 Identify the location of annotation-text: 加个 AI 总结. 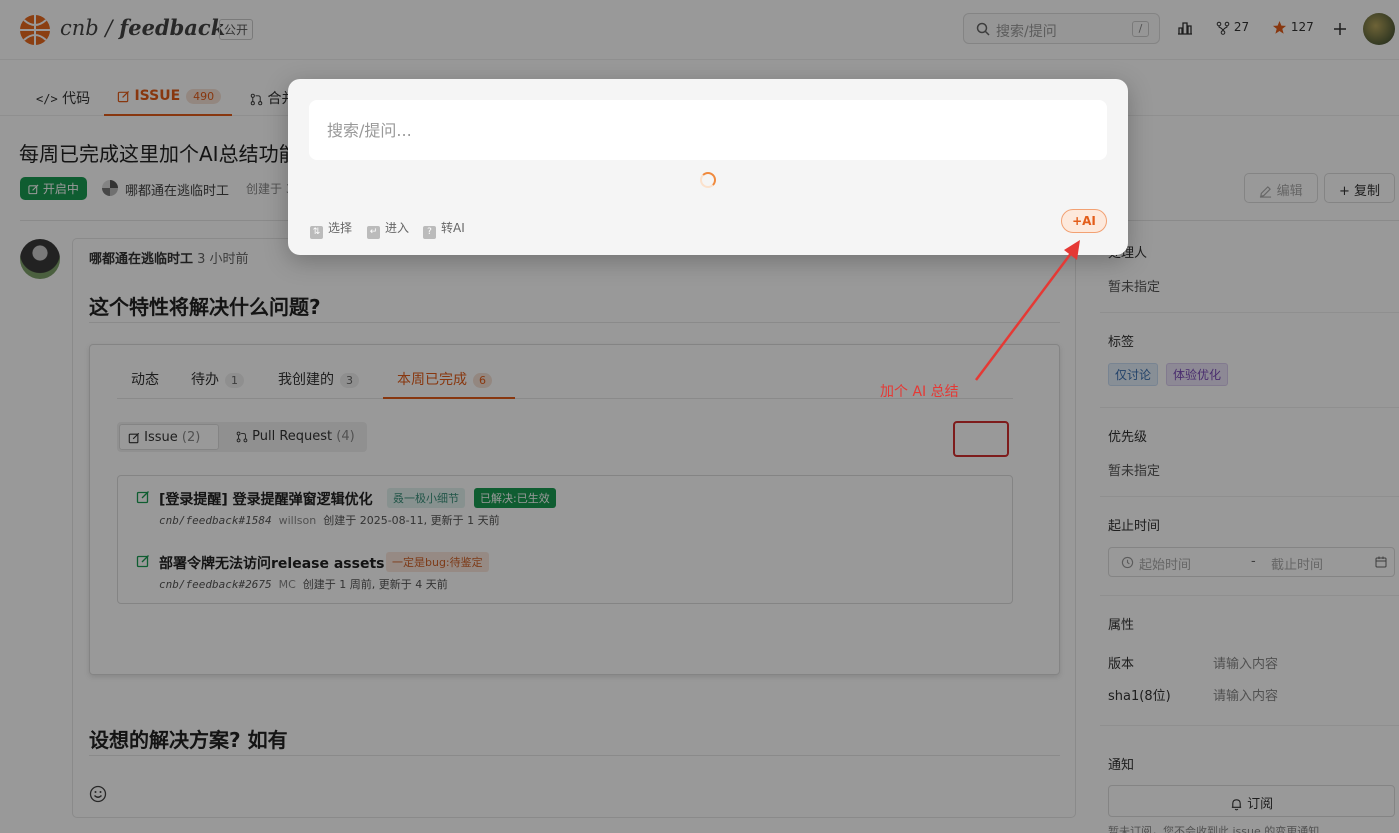
(919, 392).